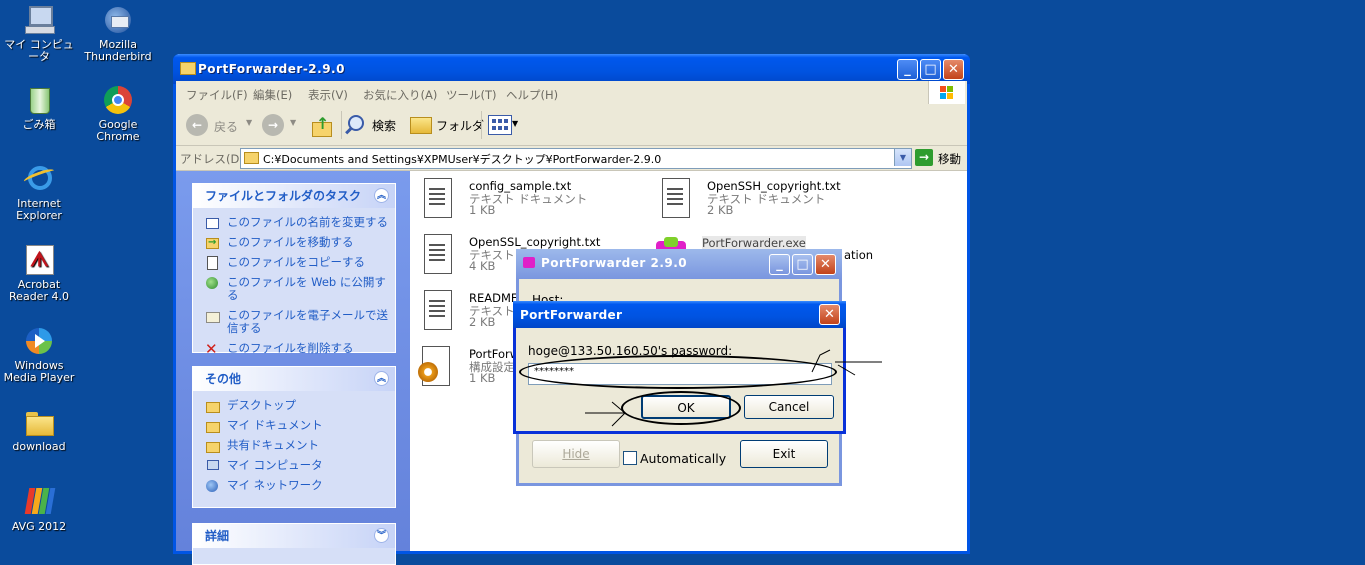 Image resolution: width=1365 pixels, height=565 pixels. What do you see at coordinates (1361, 269) in the screenshot?
I see `desktop-edge` at bounding box center [1361, 269].